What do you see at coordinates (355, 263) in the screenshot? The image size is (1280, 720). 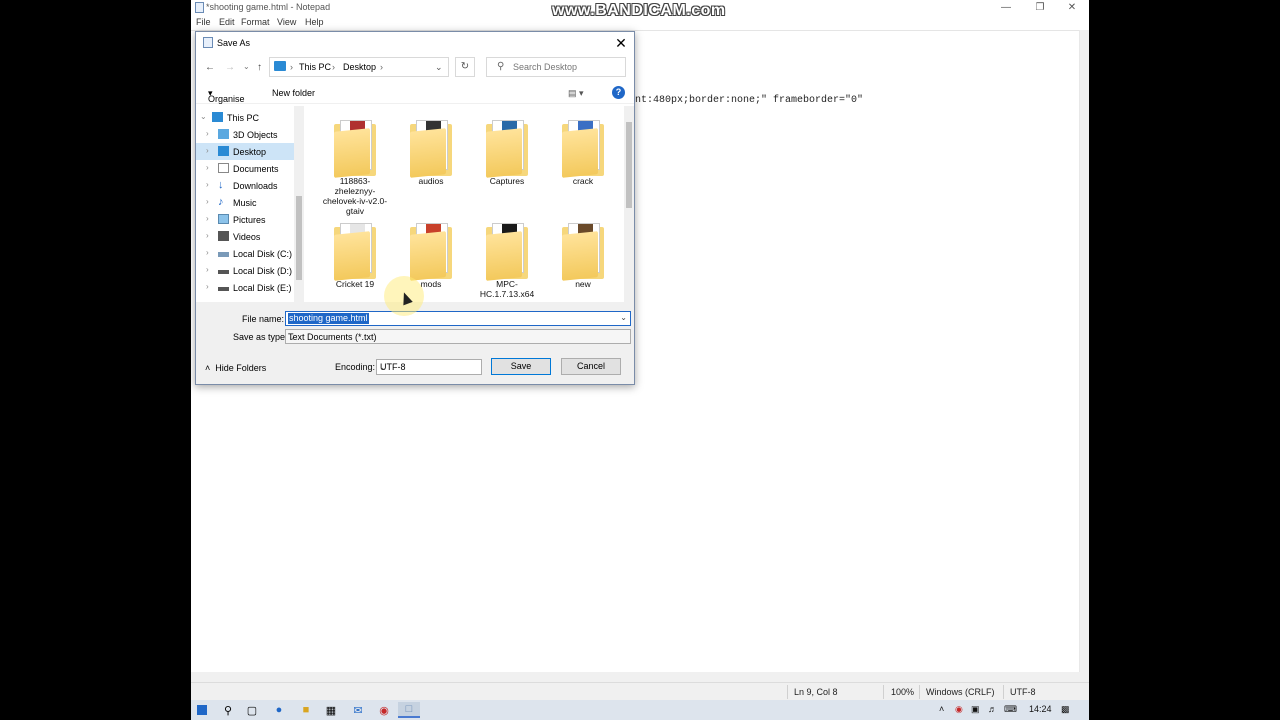 I see `folder-item: Cricket 19` at bounding box center [355, 263].